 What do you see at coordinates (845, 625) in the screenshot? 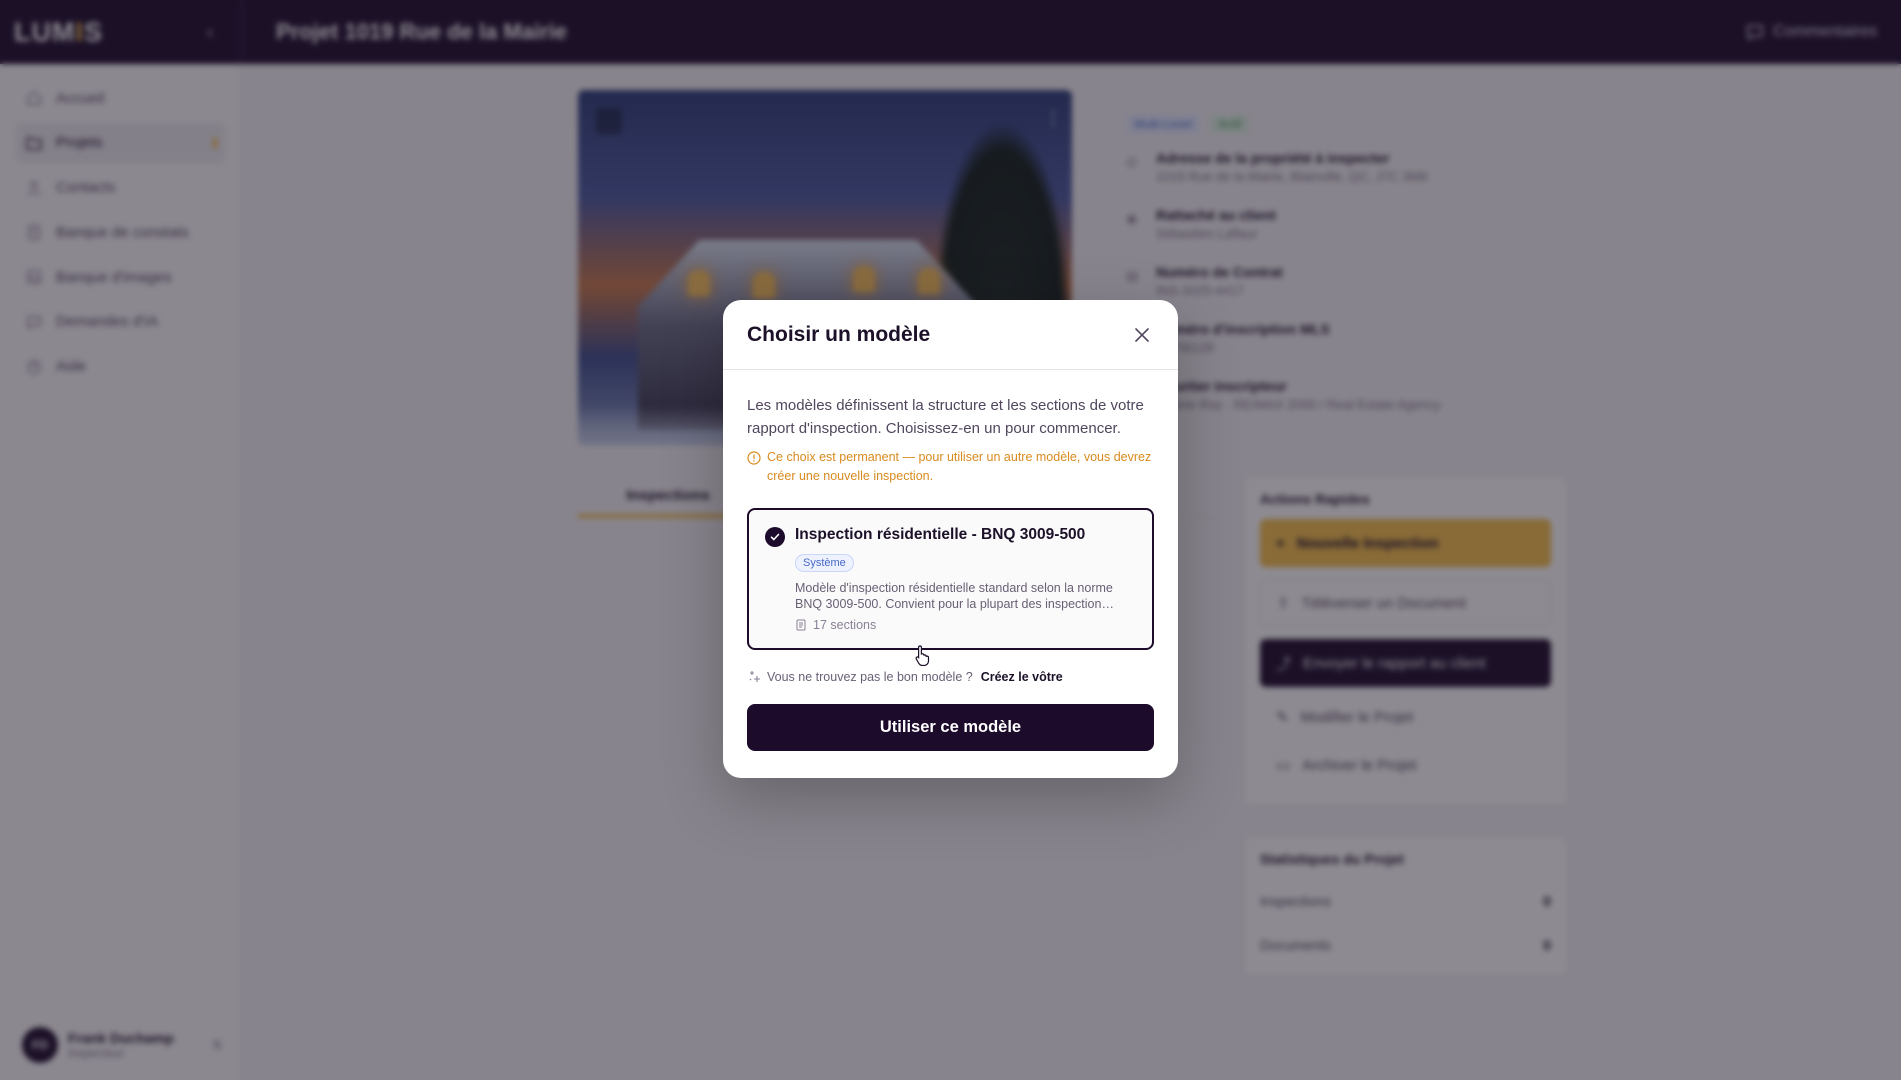
I see `sections-count: 17 sections` at bounding box center [845, 625].